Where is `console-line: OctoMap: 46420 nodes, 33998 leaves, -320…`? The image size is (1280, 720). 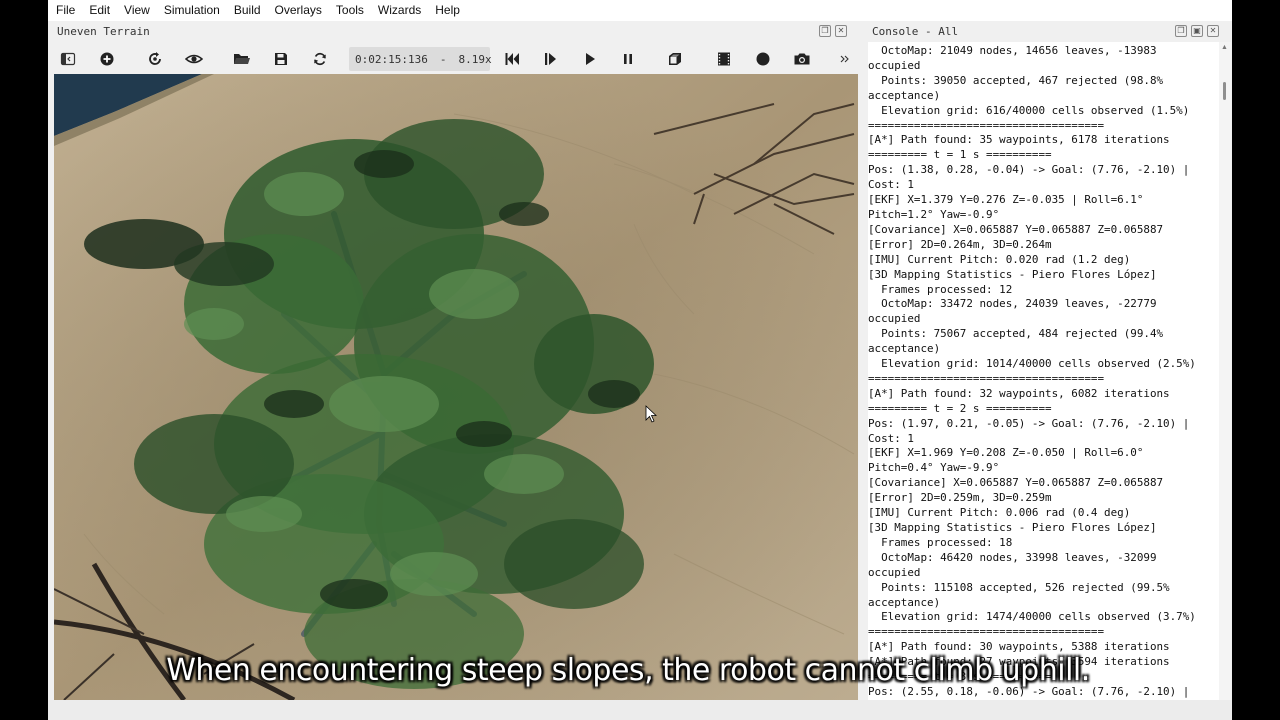 console-line: OctoMap: 46420 nodes, 33998 leaves, -320… is located at coordinates (1012, 557).